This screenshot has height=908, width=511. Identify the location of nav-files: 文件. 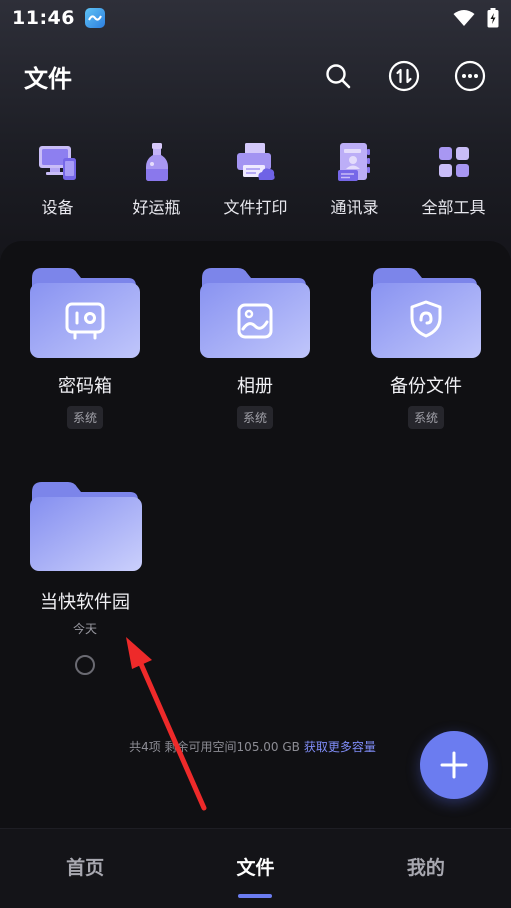
(255, 868).